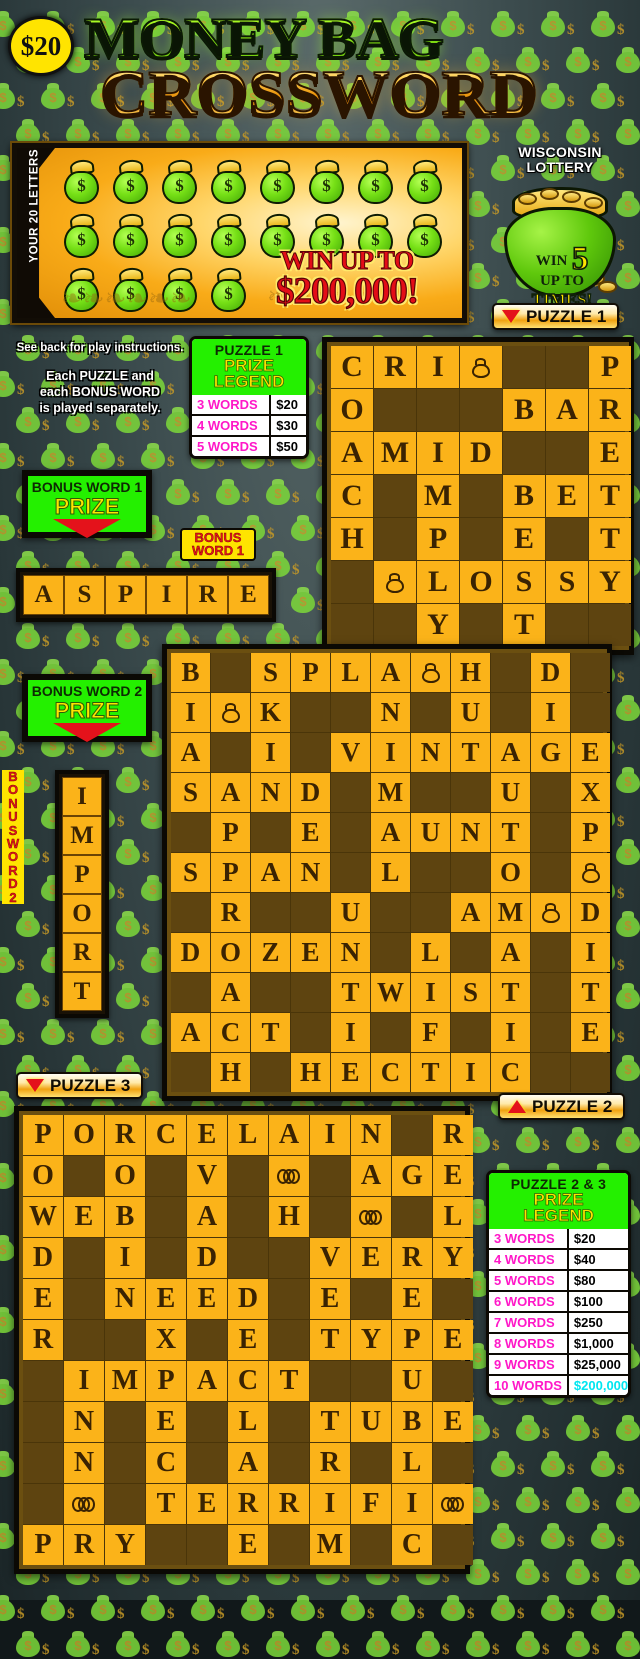 The image size is (640, 1659). I want to click on puzzle-1-grid: CRIPOBARAMIDECMBETHPETLOSSYYT, so click(478, 496).